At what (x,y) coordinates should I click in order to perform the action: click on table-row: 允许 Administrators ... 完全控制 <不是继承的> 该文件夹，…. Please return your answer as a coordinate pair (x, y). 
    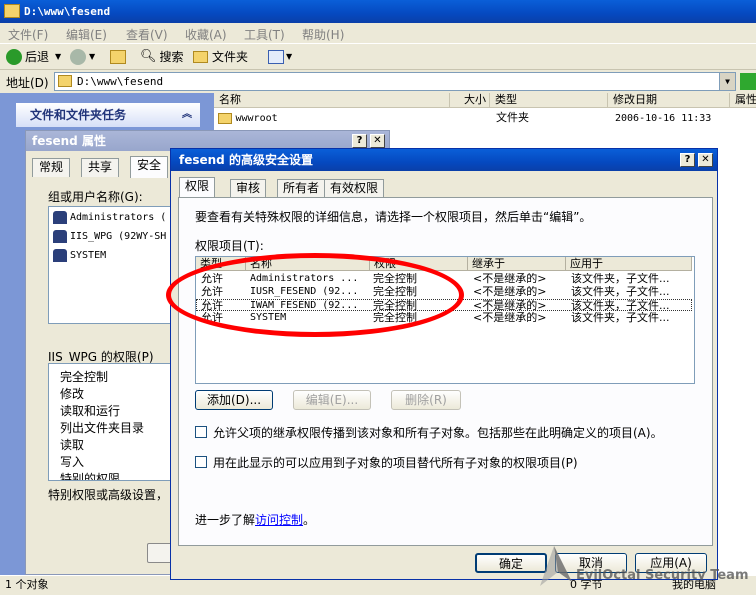
    Looking at the image, I should click on (444, 279).